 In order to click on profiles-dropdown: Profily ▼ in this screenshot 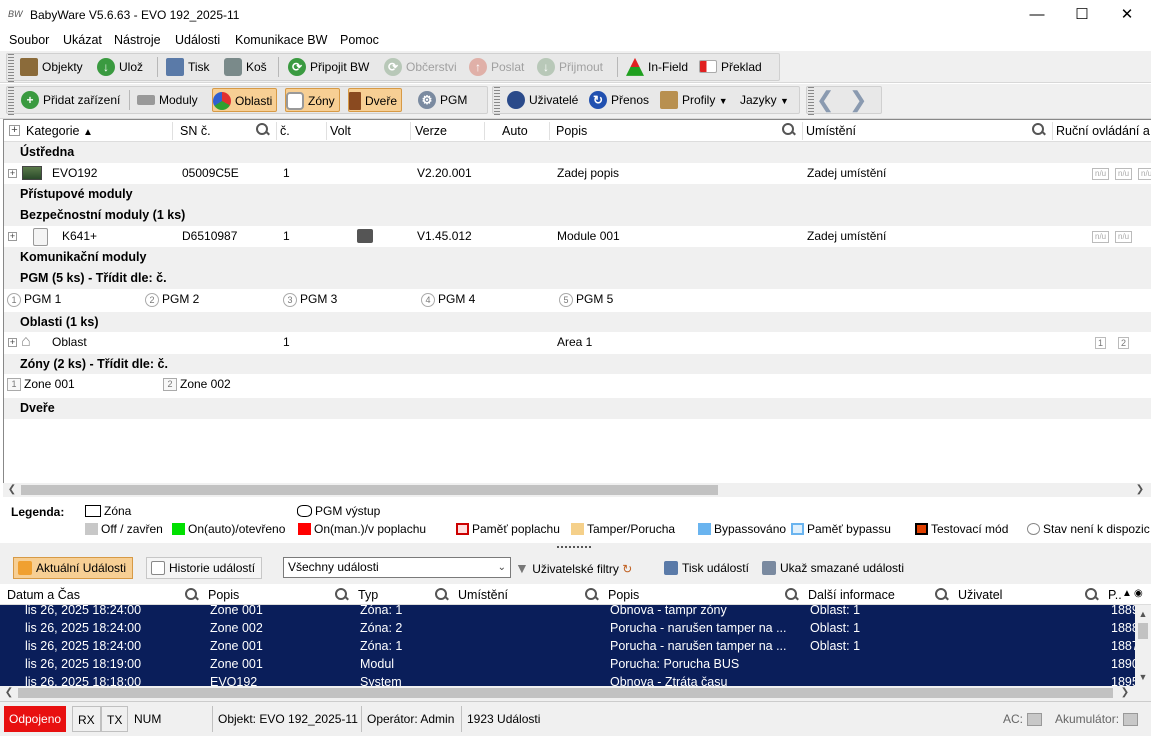, I will do `click(694, 100)`.